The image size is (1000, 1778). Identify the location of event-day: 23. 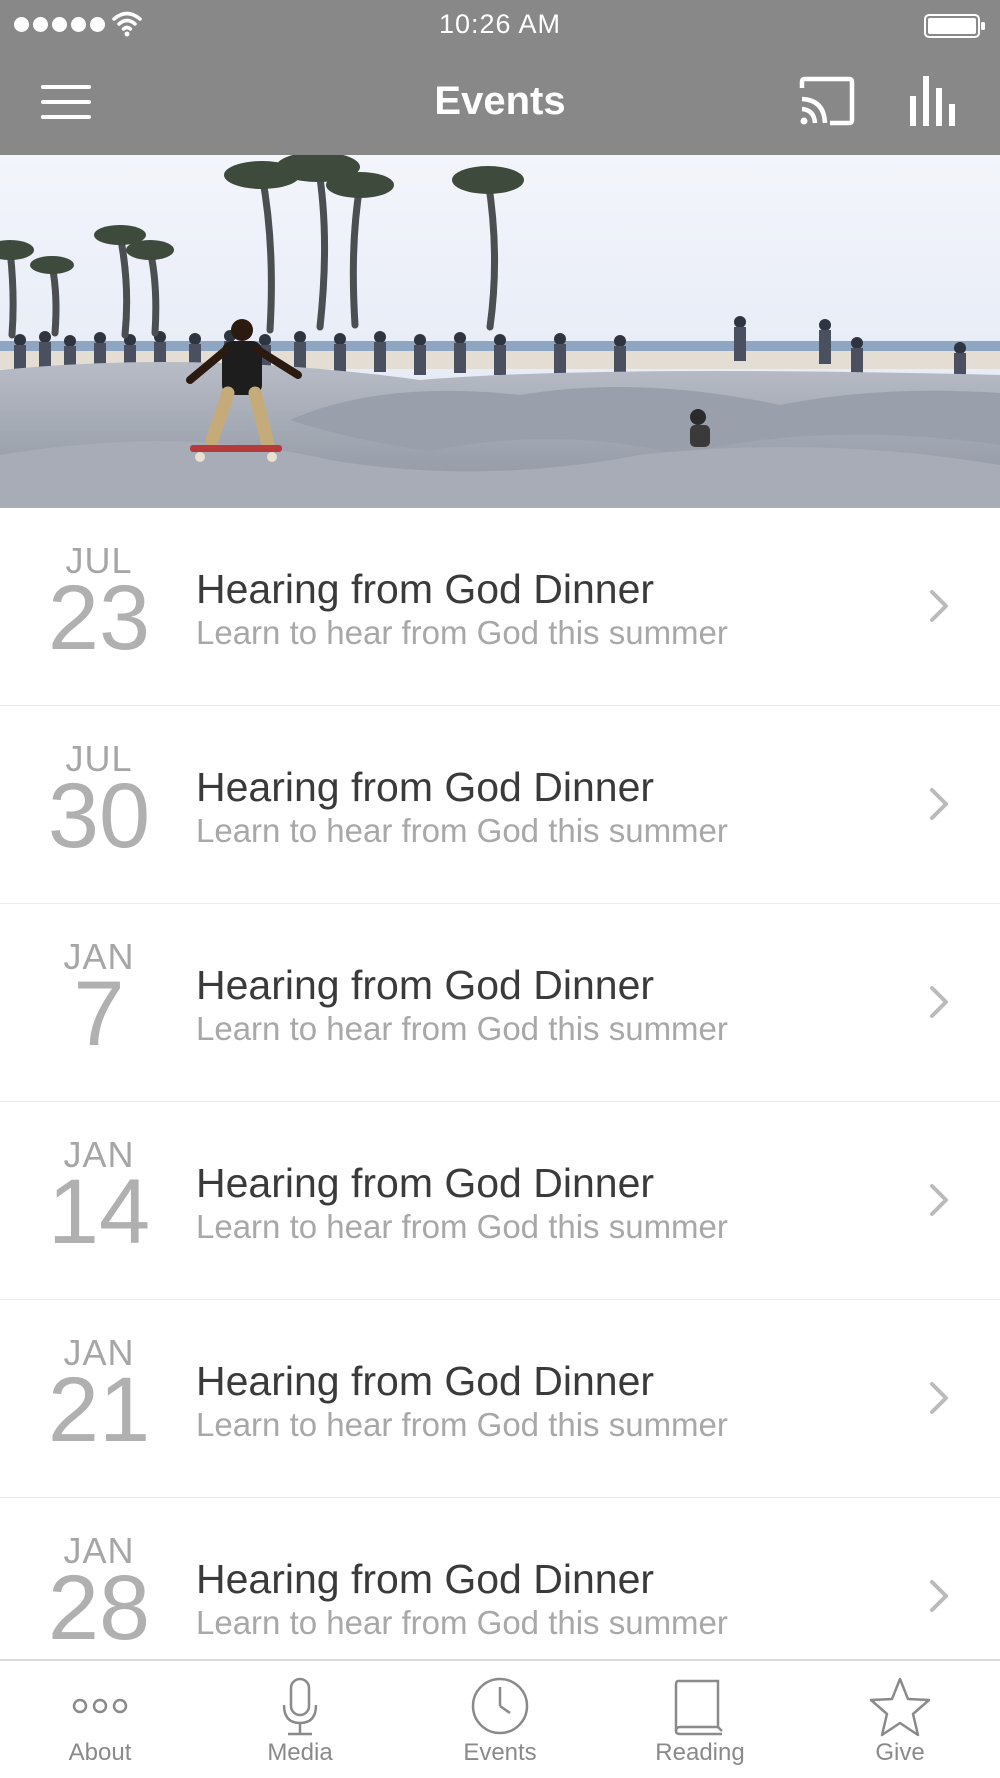
(99, 618).